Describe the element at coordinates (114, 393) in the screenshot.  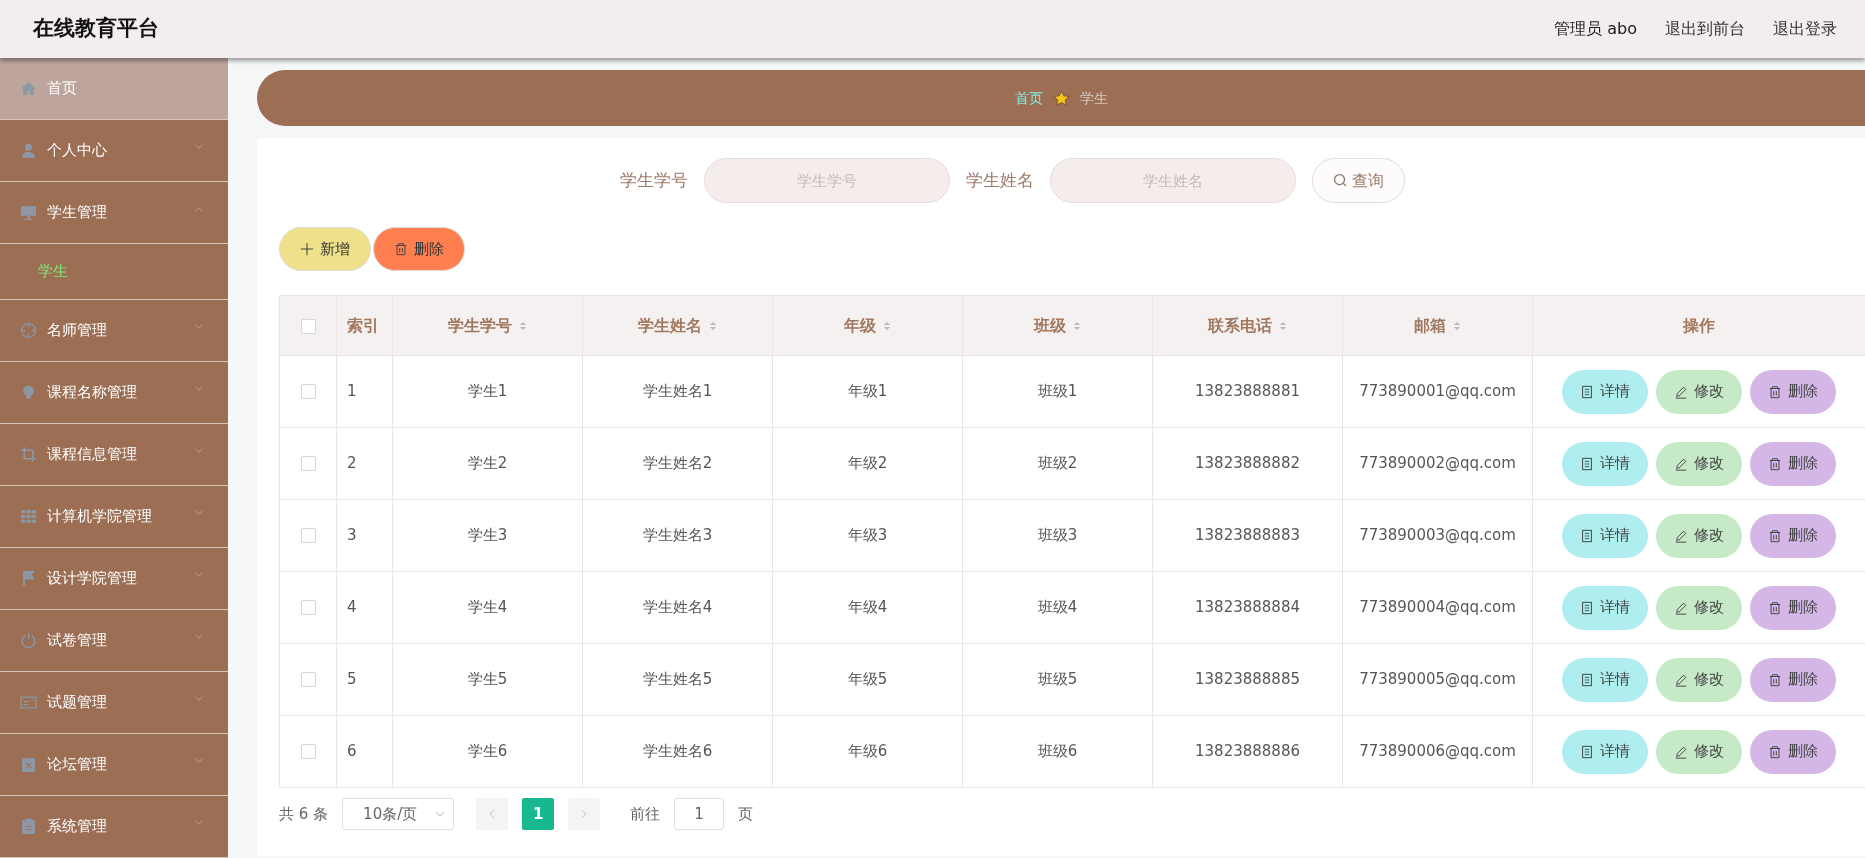
I see `sidebar-item: 课程名称管理` at that location.